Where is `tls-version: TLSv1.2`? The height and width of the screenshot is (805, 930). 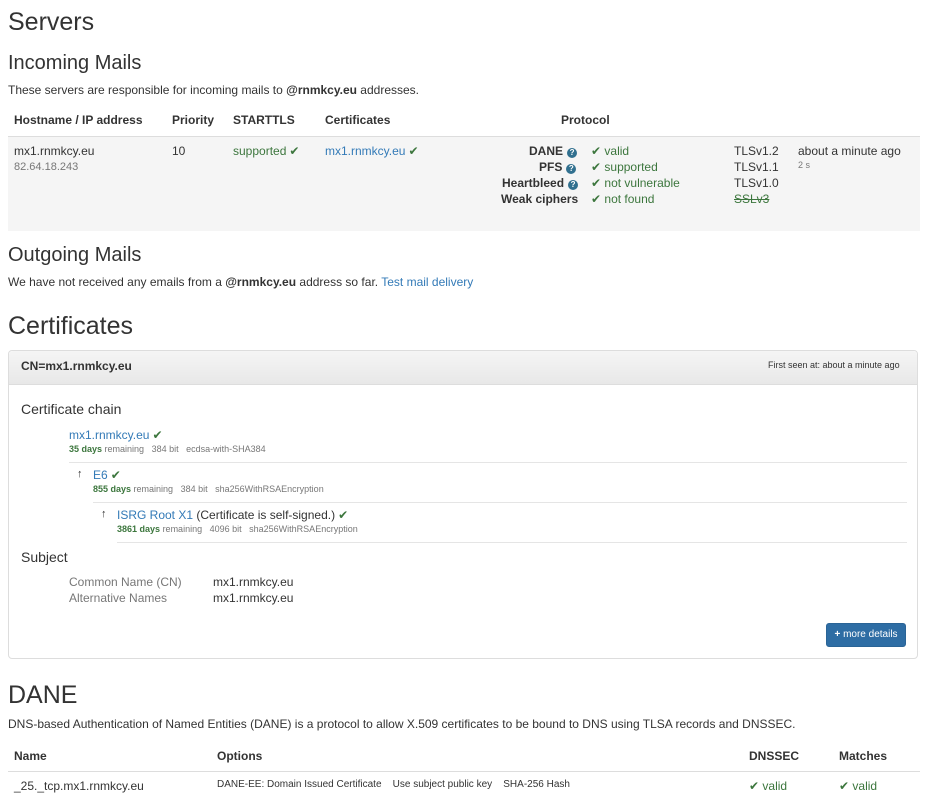 tls-version: TLSv1.2 is located at coordinates (756, 151).